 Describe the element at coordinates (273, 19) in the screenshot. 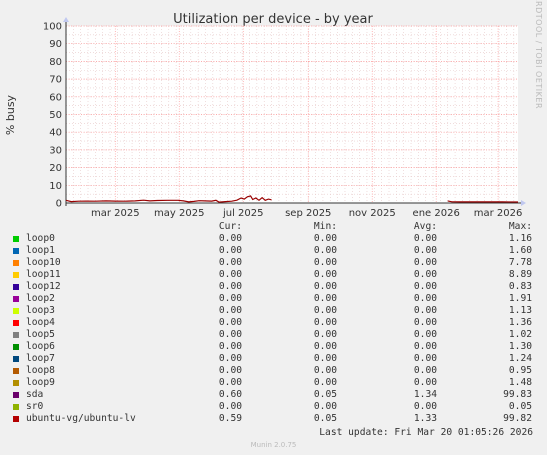

I see `chart-title: Utilization per device - by year` at that location.